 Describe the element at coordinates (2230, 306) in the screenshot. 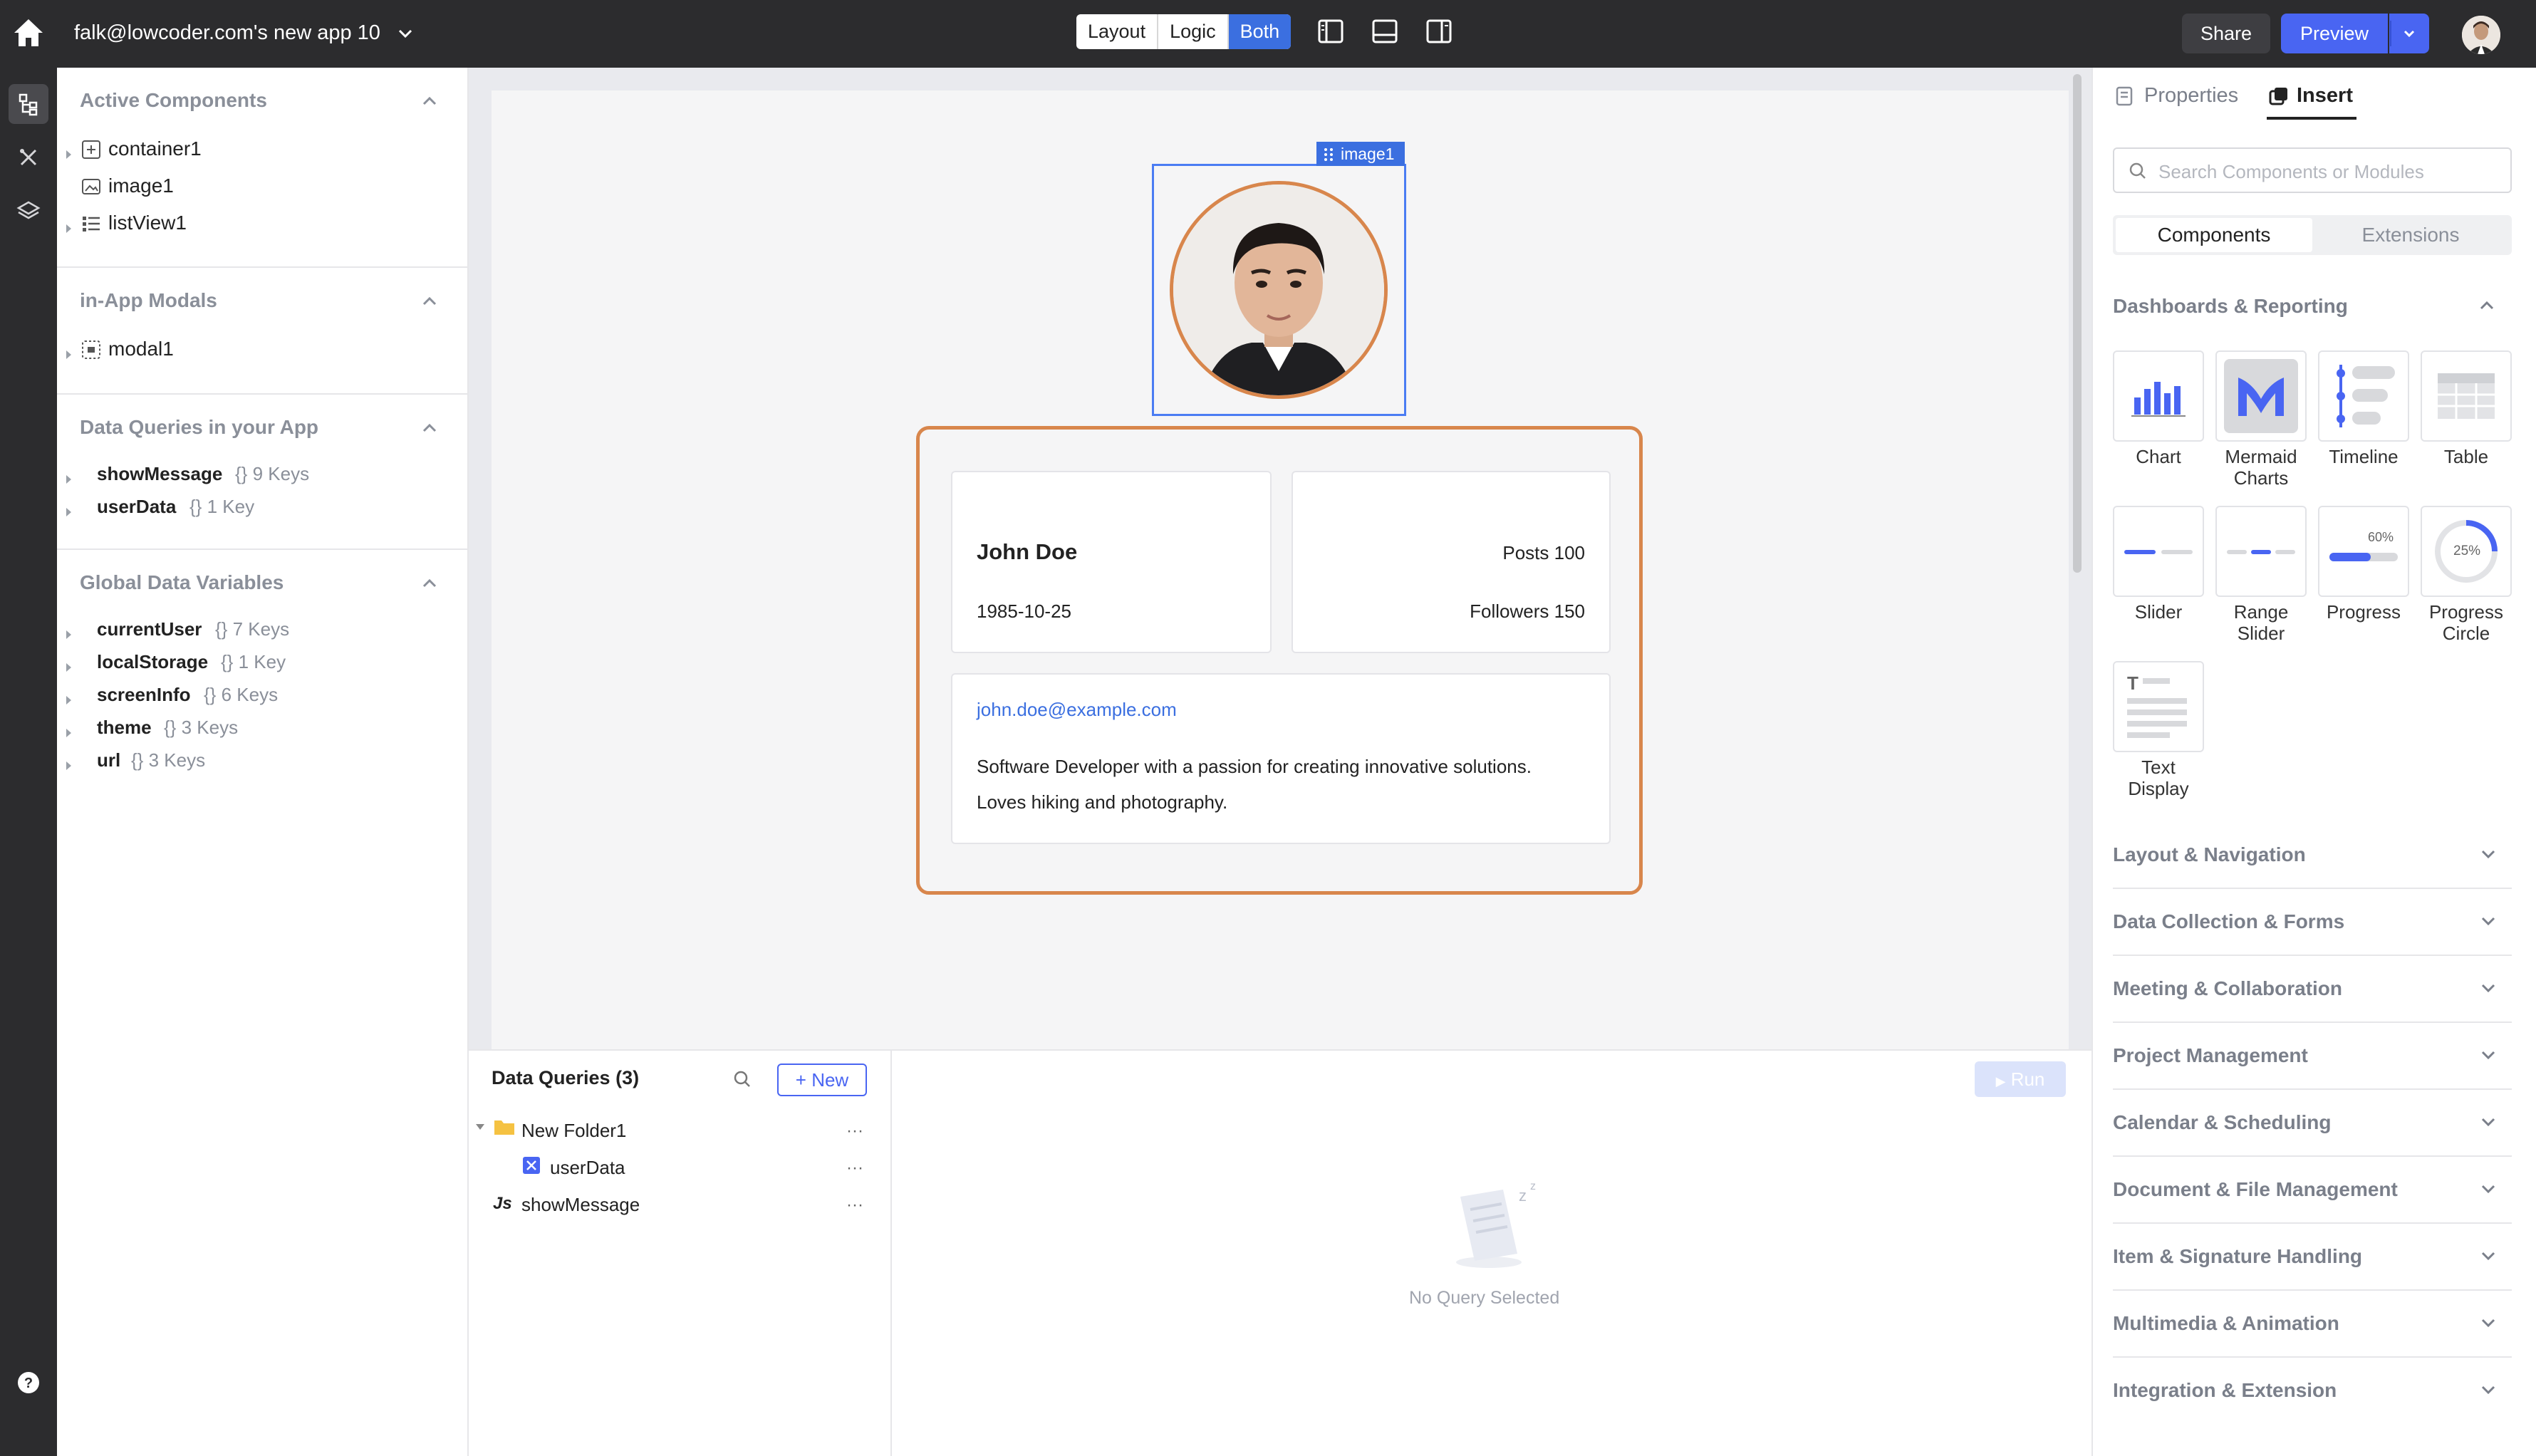

I see `section-dashboards-title: Dashboards & Reporting` at that location.